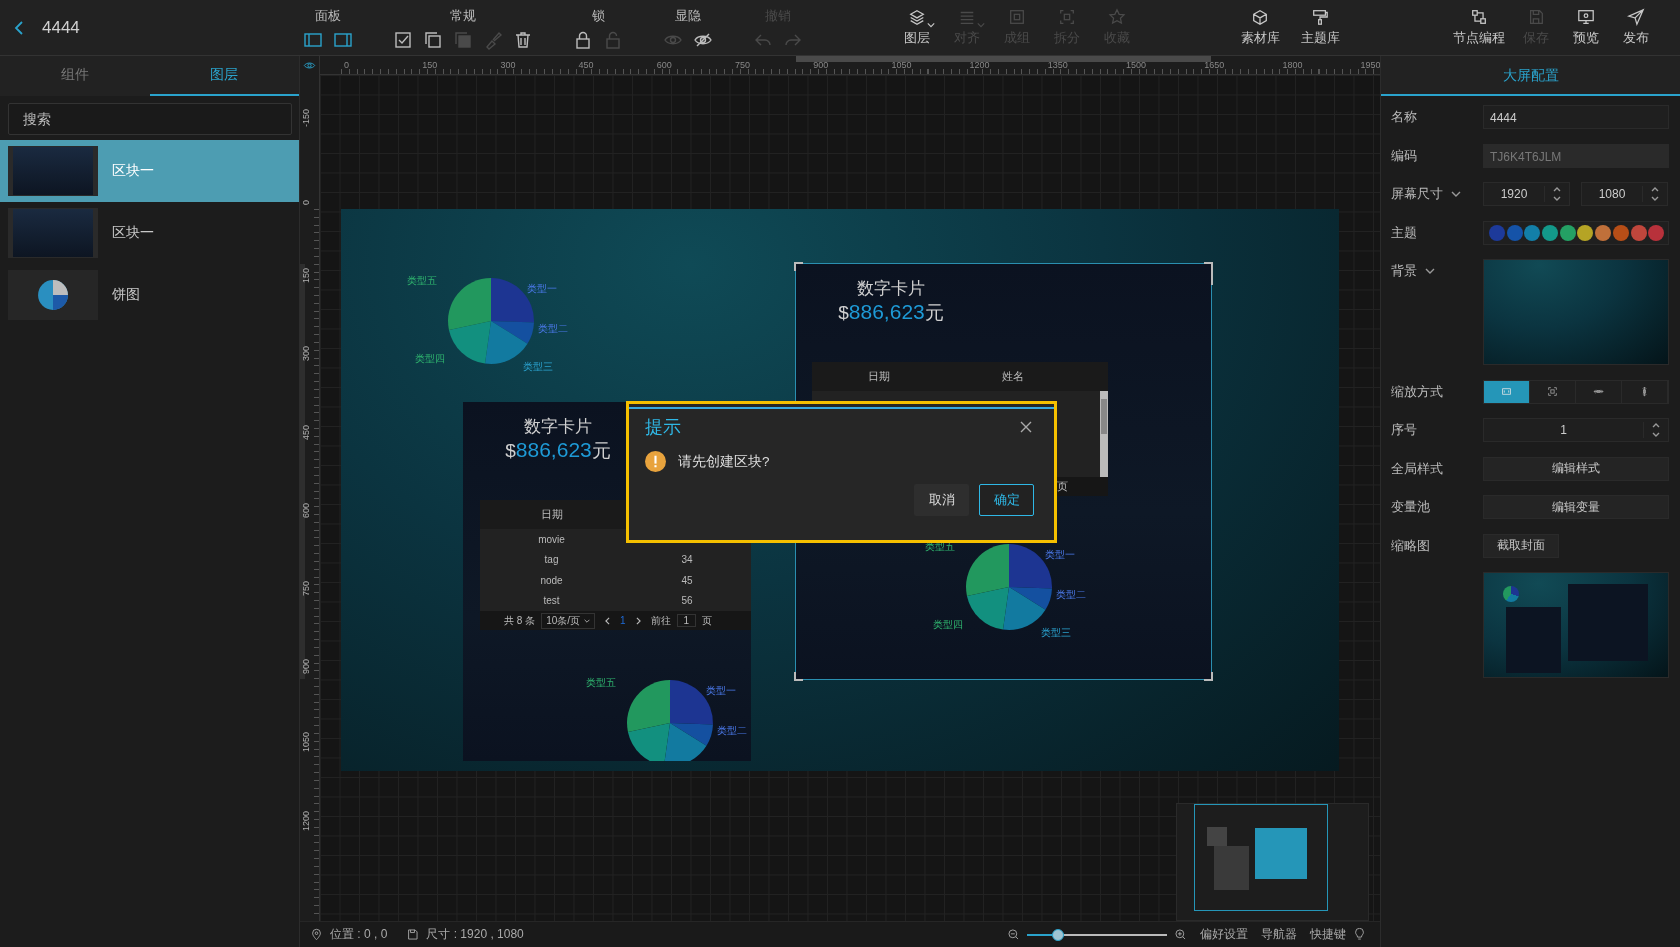  Describe the element at coordinates (1404, 430) in the screenshot. I see `field-label: 序号` at that location.